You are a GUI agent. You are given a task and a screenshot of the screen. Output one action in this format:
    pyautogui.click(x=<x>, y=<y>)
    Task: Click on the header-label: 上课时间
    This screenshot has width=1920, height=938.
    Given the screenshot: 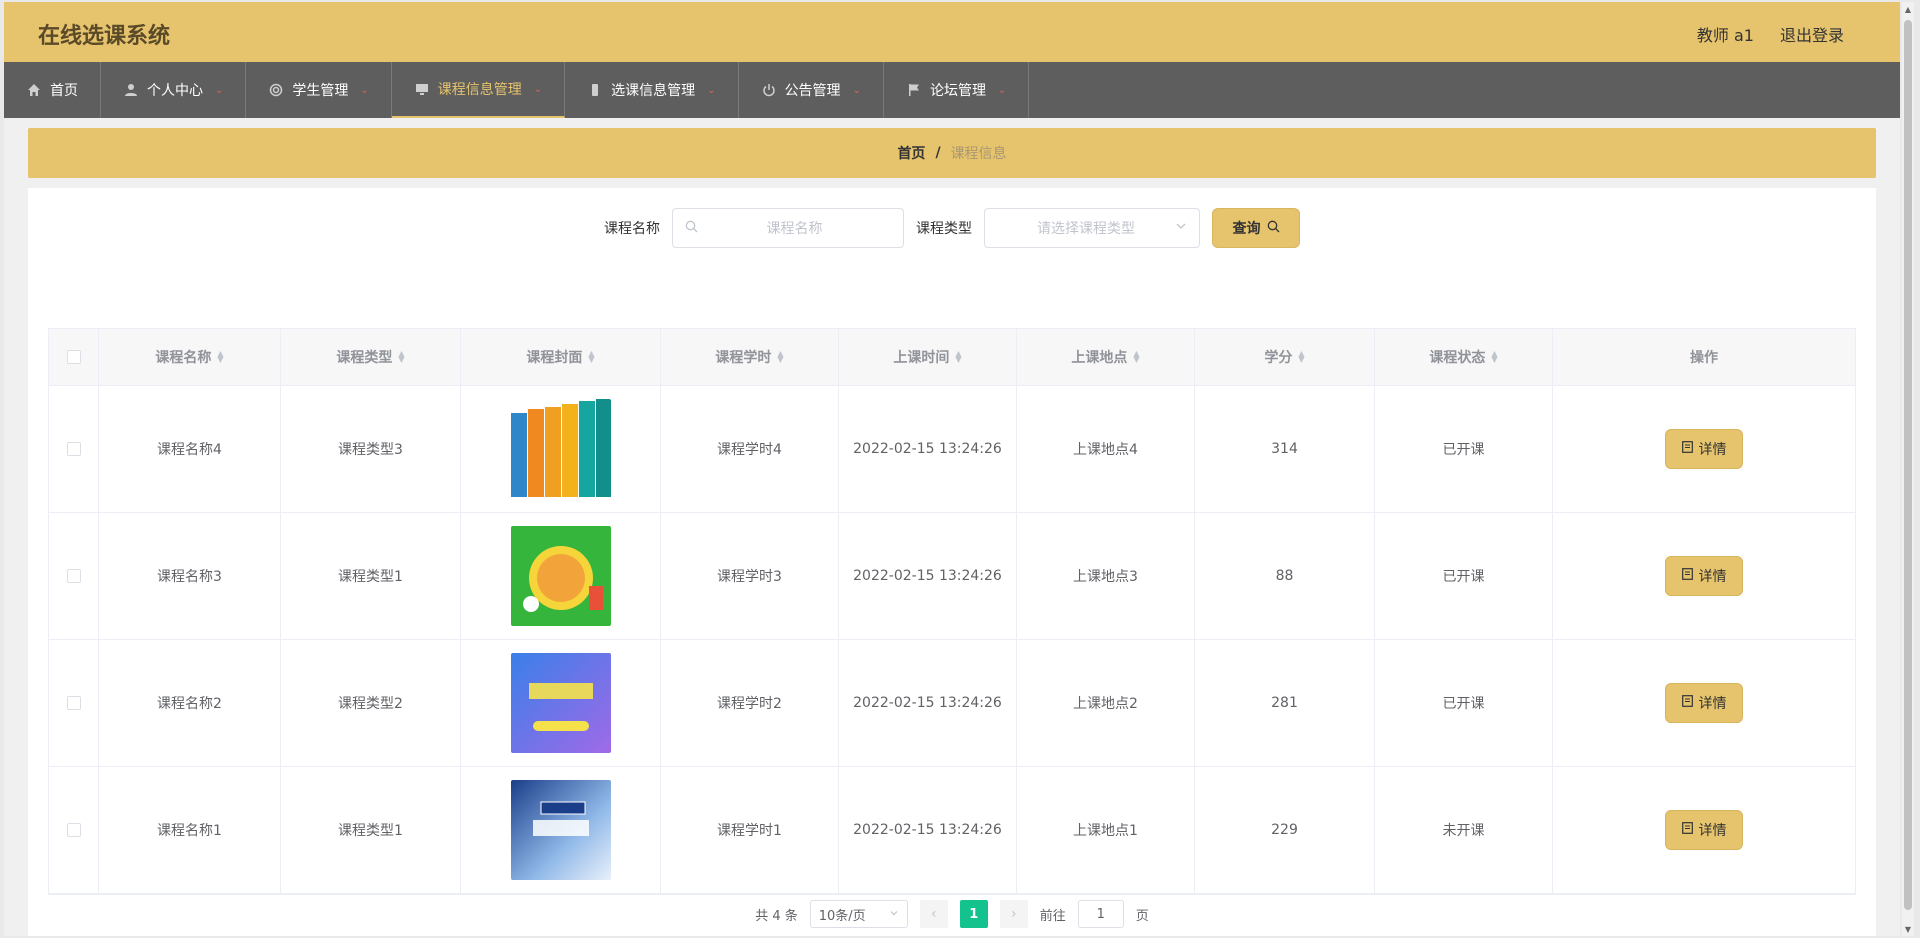 What is the action you would take?
    pyautogui.click(x=921, y=358)
    